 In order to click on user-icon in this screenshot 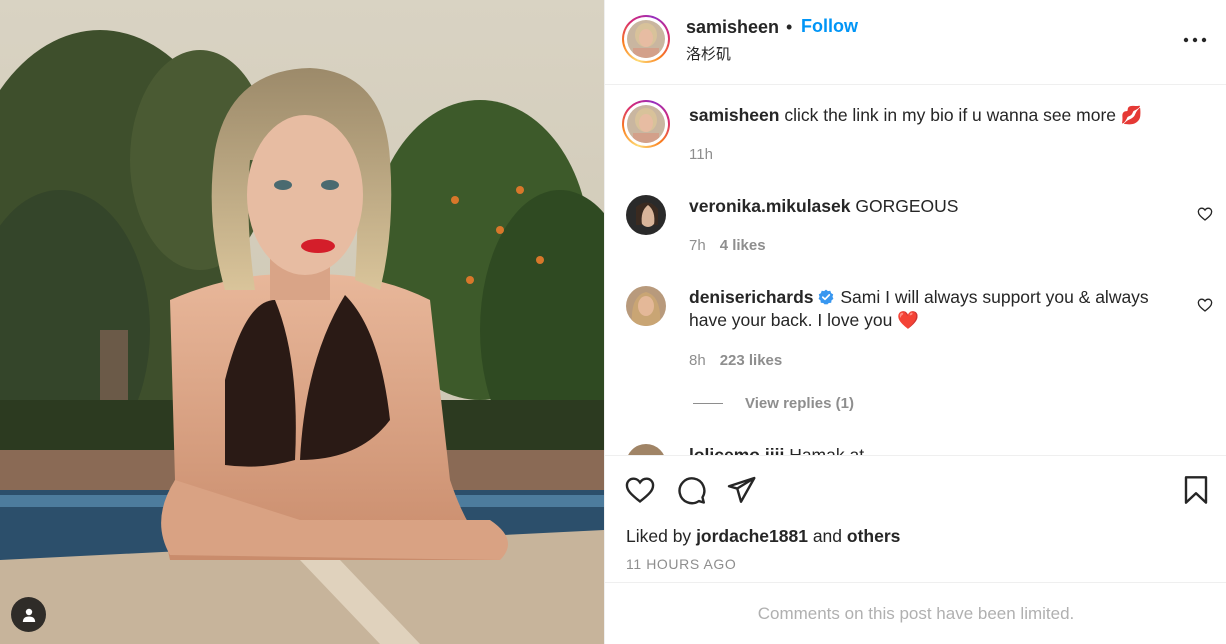, I will do `click(28, 615)`.